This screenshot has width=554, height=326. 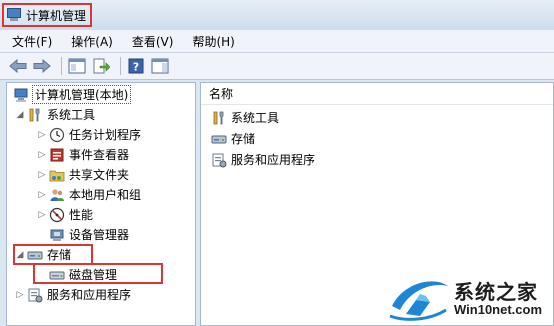 What do you see at coordinates (277, 66) in the screenshot?
I see `toolbar: ?` at bounding box center [277, 66].